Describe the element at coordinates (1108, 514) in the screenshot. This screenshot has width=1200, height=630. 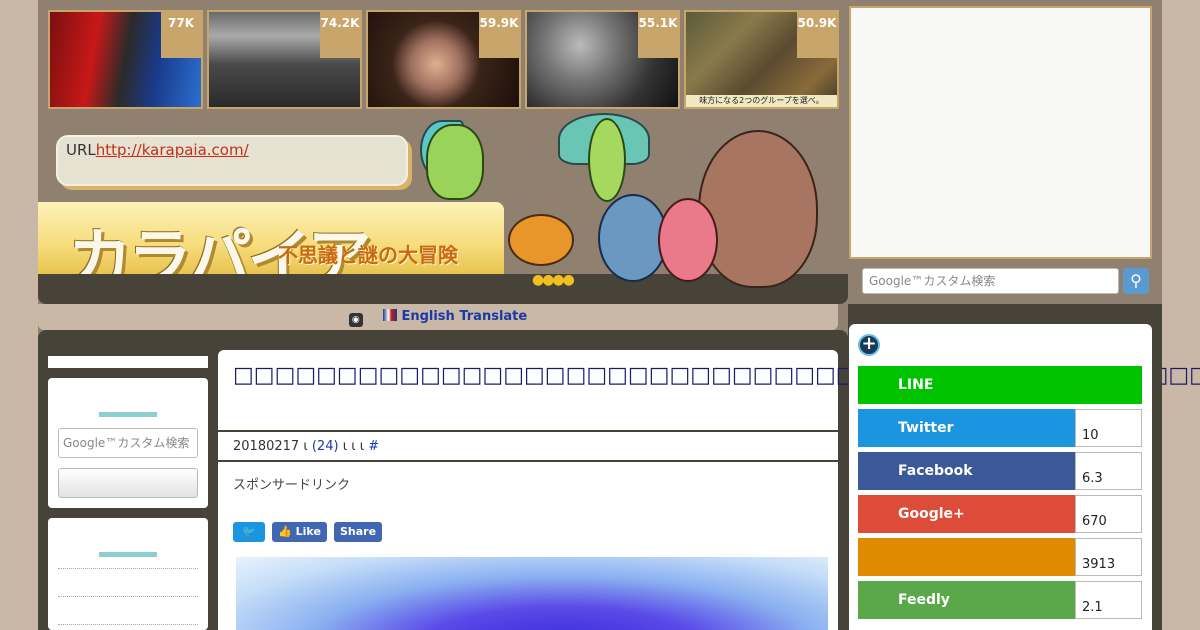
I see `googleplus-share-count: 670` at that location.